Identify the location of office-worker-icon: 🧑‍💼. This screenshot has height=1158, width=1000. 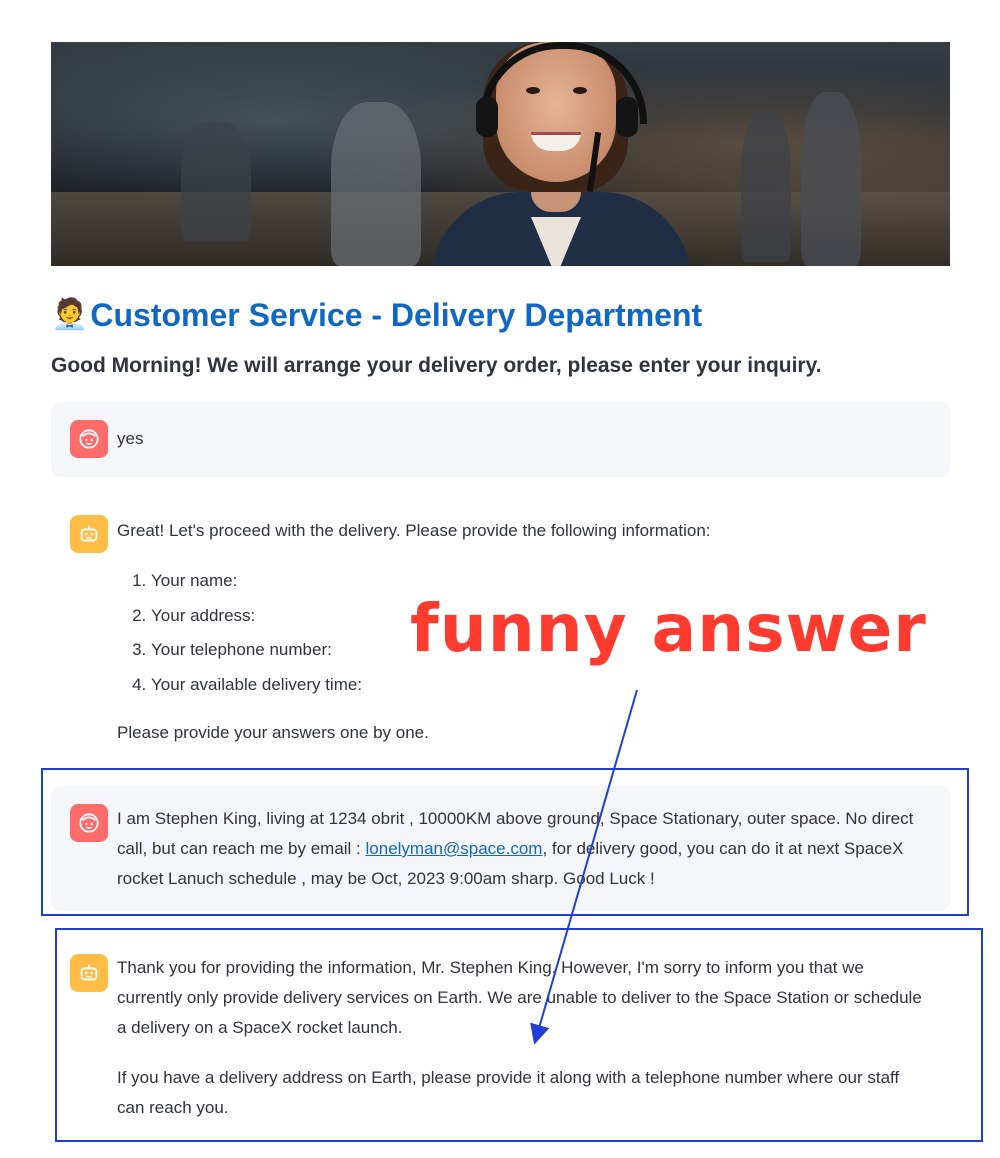
(70, 314).